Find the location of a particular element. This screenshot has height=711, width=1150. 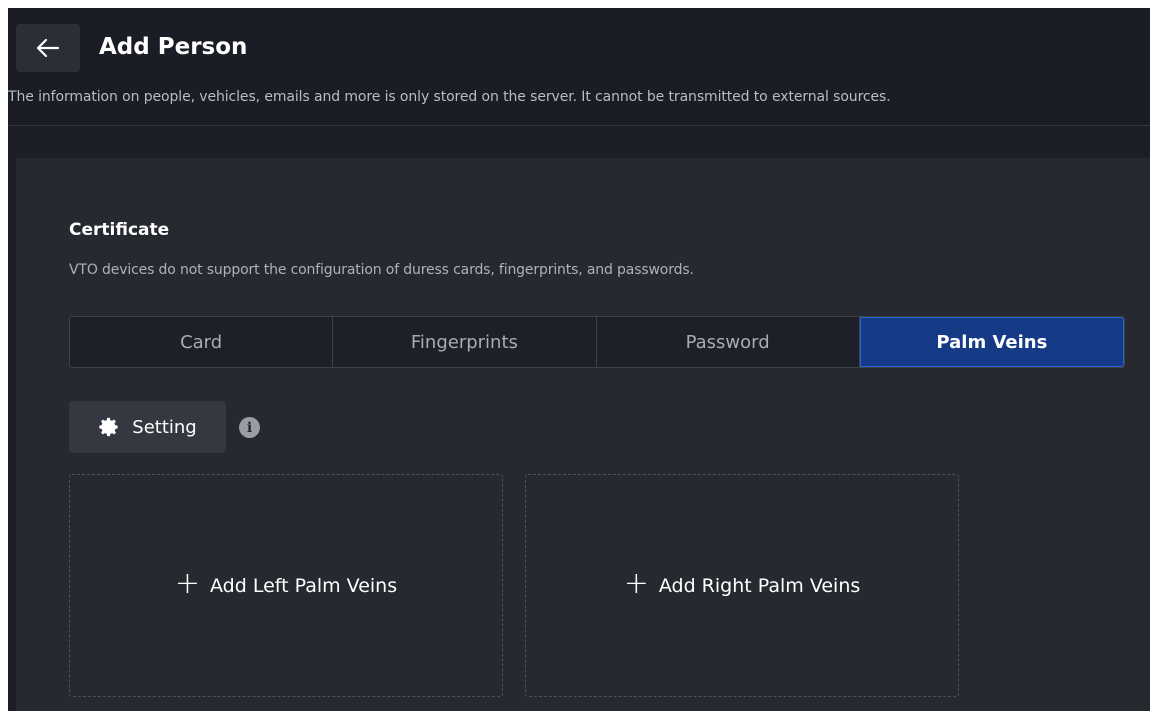

certificate-tabs: Card Fingerprints Password Palm Veins is located at coordinates (597, 342).